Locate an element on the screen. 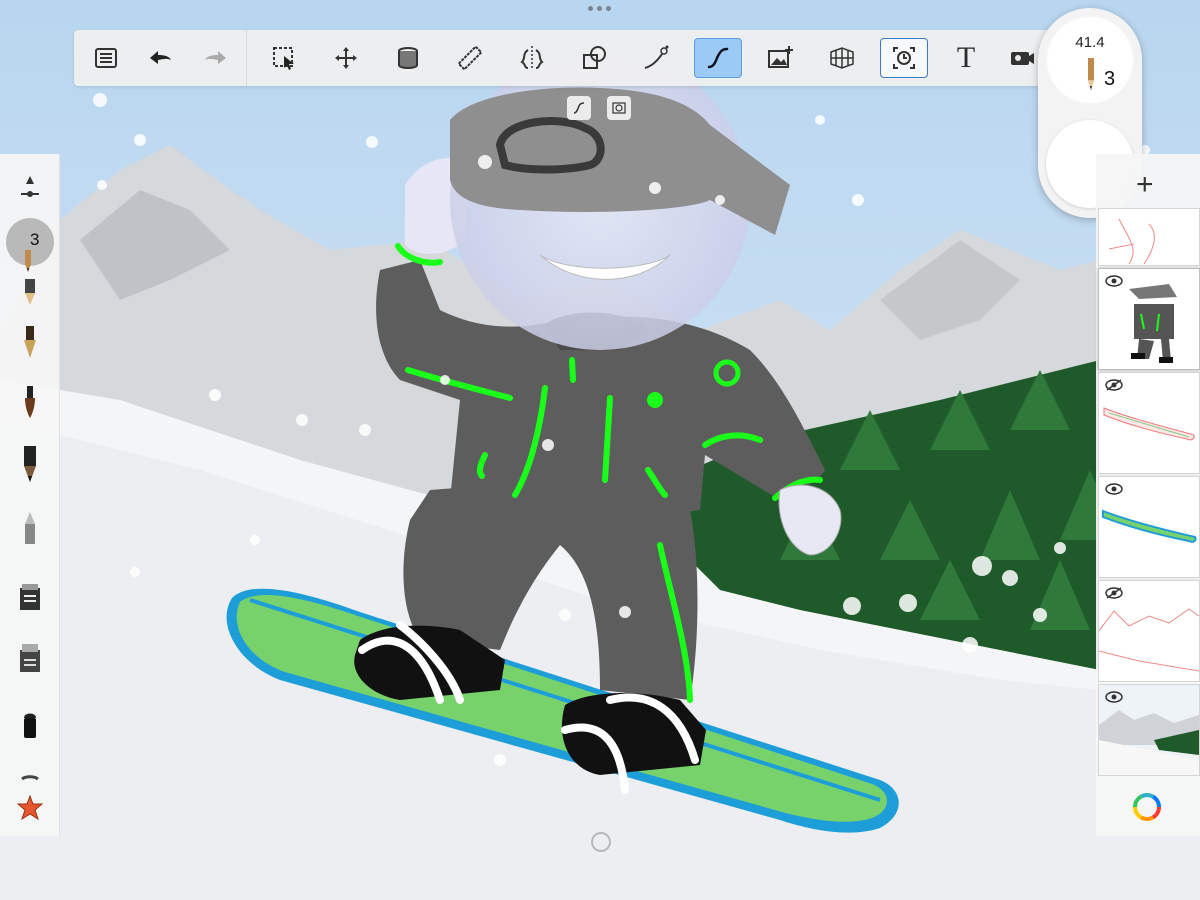 The height and width of the screenshot is (900, 1200). marker-icon is located at coordinates (30, 464).